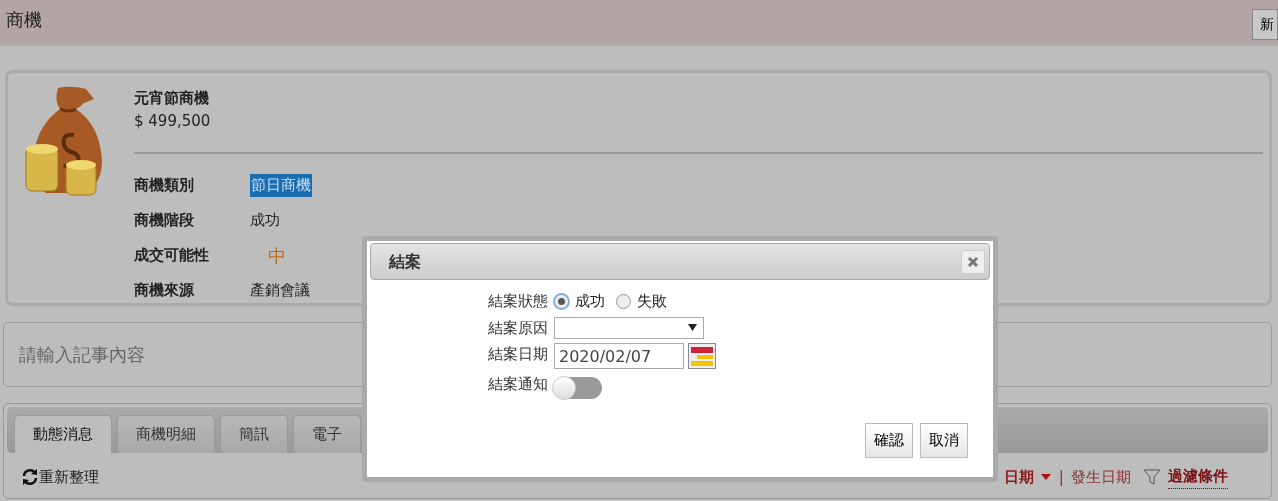 The image size is (1278, 501). I want to click on toggle-switch, so click(578, 387).